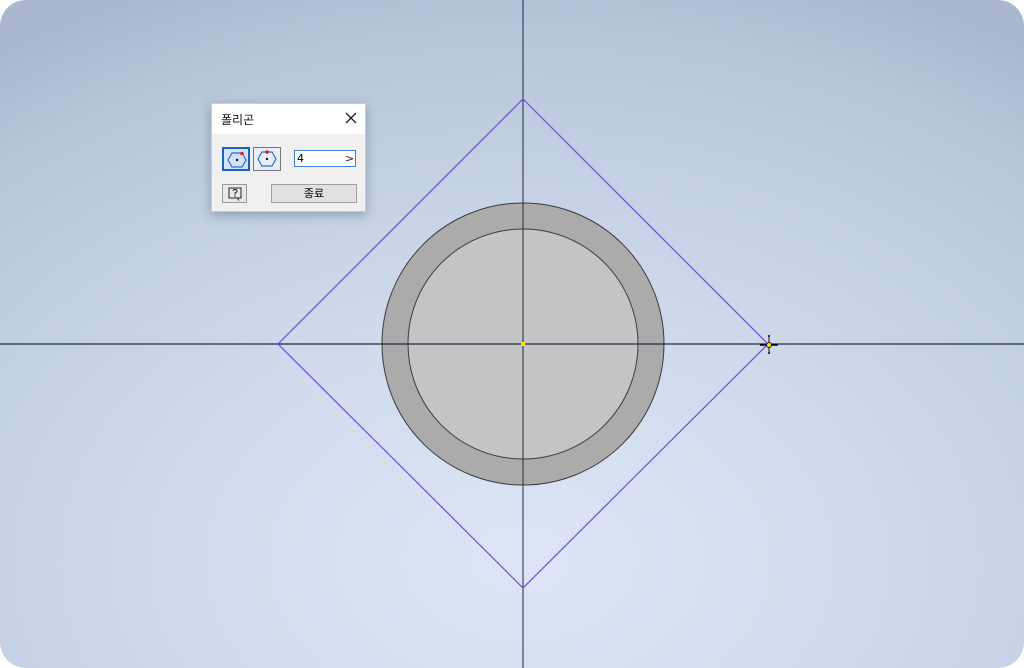 The image size is (1024, 668). I want to click on dialog-title: 폴리곤, so click(238, 120).